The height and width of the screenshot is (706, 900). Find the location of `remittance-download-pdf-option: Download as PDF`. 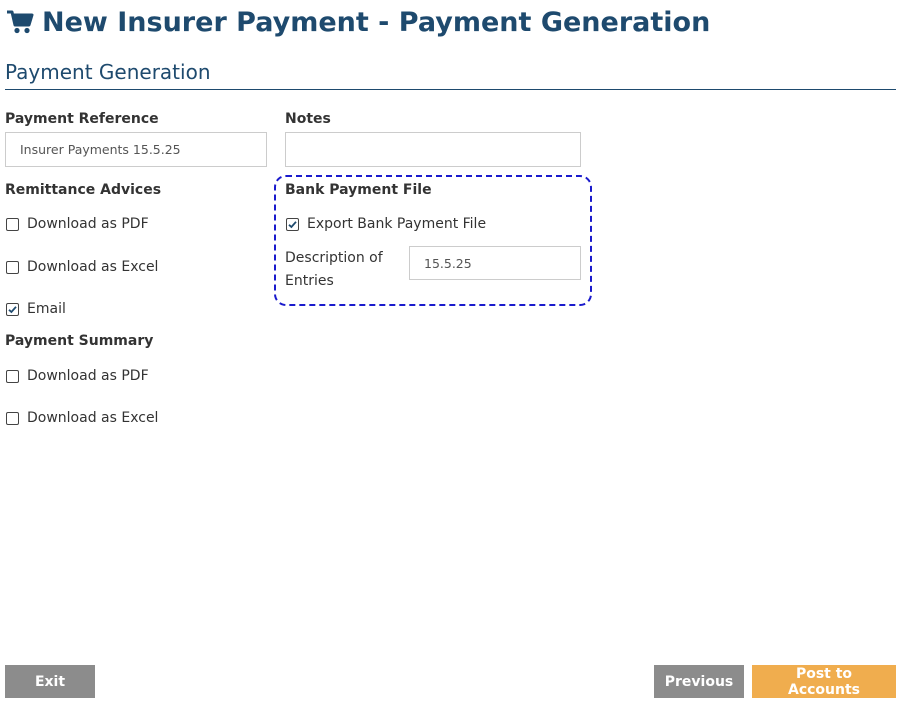

remittance-download-pdf-option: Download as PDF is located at coordinates (77, 224).